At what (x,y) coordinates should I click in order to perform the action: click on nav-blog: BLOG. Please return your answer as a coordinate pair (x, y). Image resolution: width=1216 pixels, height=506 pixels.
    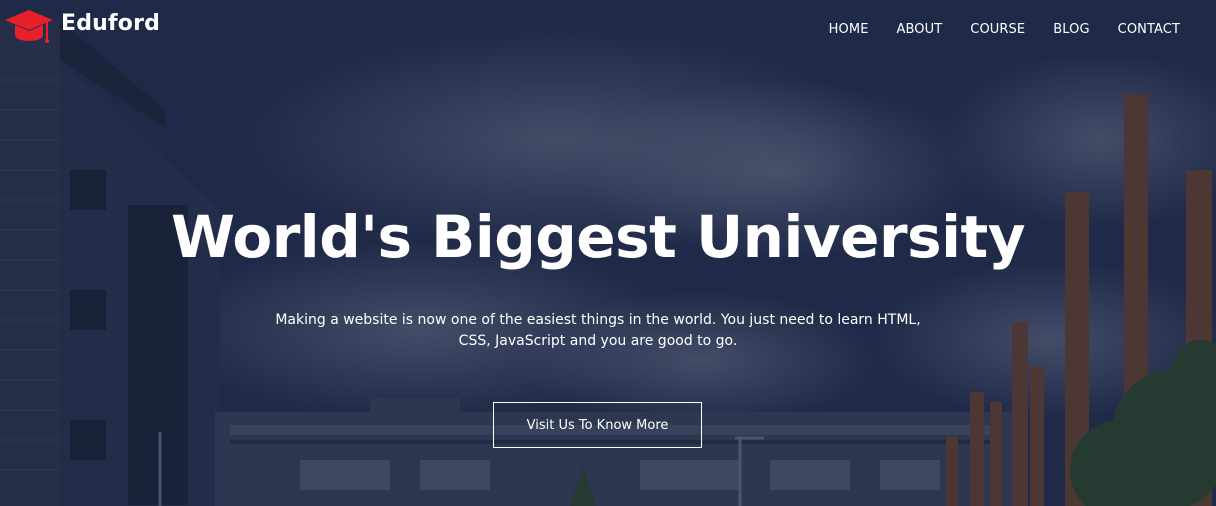
    Looking at the image, I should click on (1071, 29).